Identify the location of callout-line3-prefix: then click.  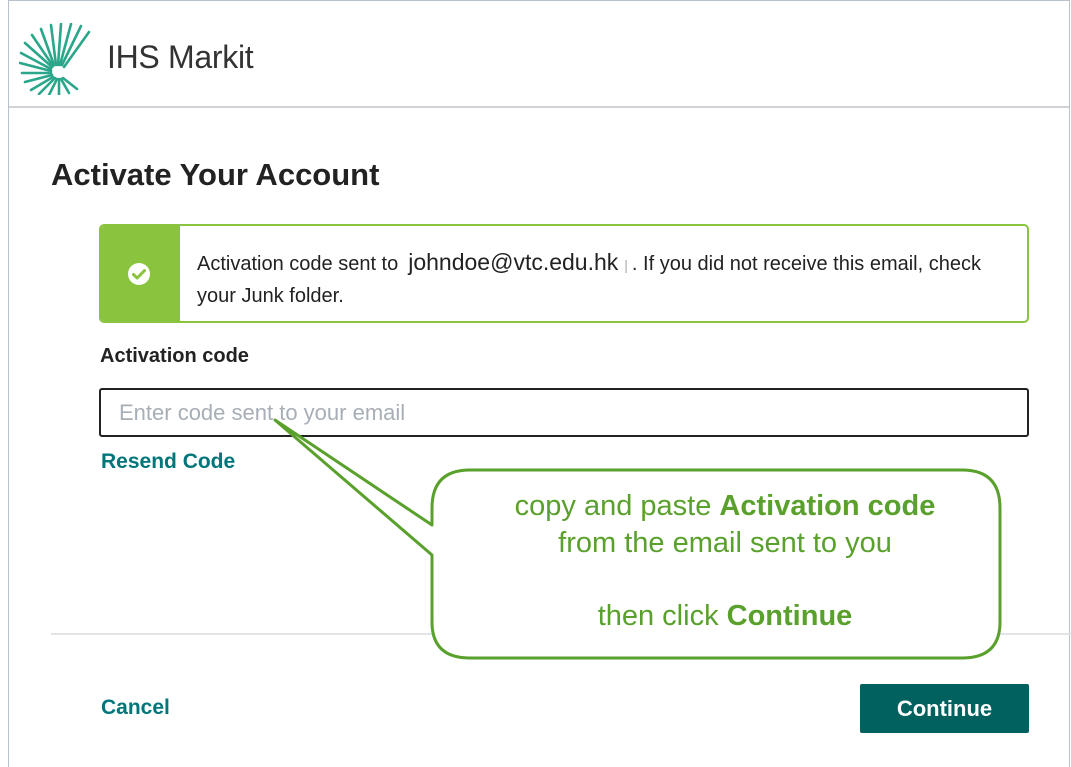
(658, 616).